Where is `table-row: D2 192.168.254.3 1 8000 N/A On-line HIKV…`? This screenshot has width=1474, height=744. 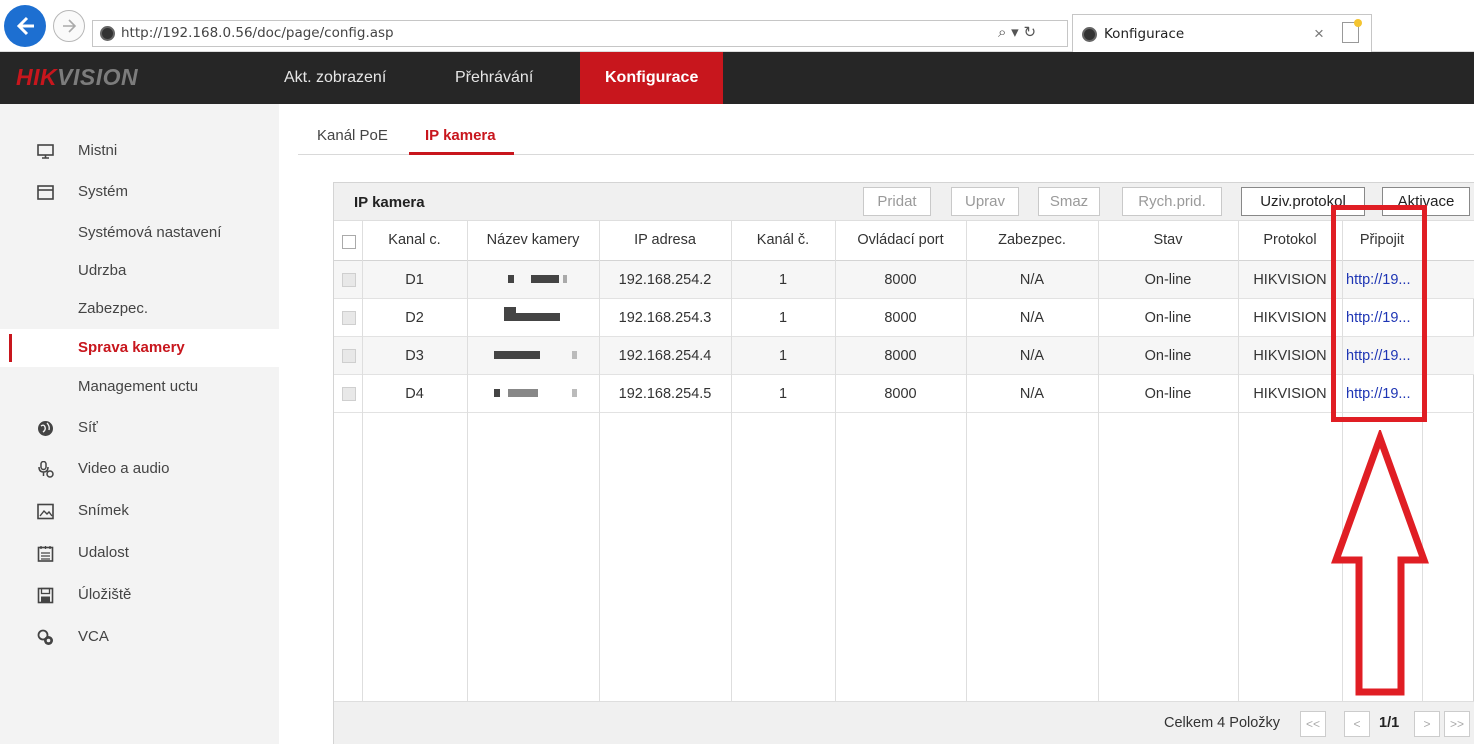
table-row: D2 192.168.254.3 1 8000 N/A On-line HIKV… is located at coordinates (904, 318).